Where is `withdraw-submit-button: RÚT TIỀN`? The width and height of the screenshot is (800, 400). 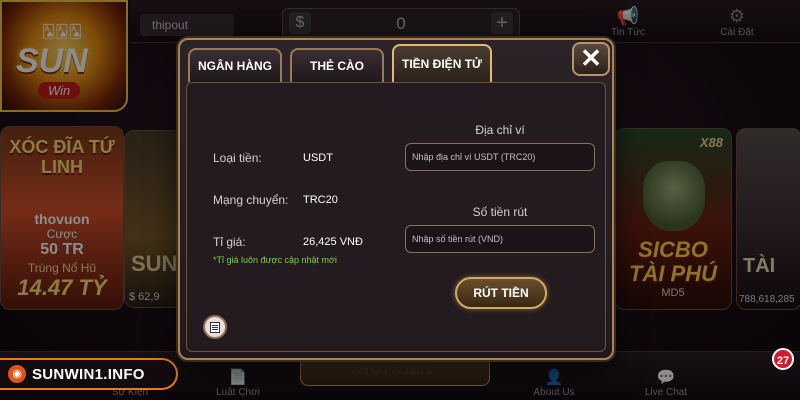 withdraw-submit-button: RÚT TIỀN is located at coordinates (501, 293).